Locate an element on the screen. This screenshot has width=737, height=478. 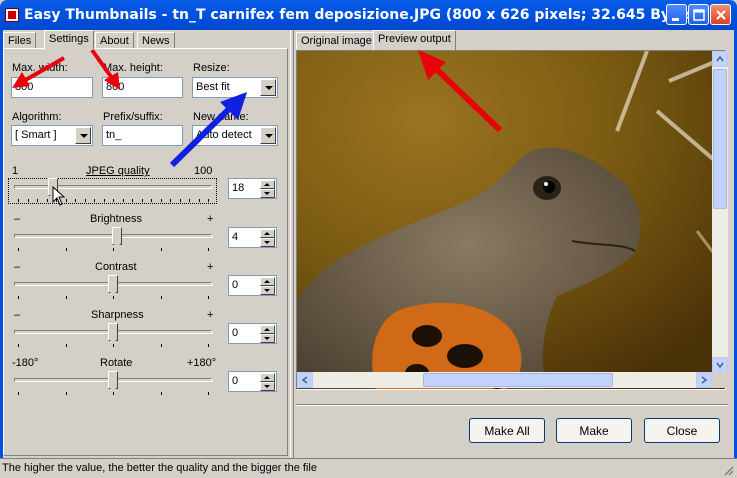
brightness-label: Brightness is located at coordinates (116, 219).